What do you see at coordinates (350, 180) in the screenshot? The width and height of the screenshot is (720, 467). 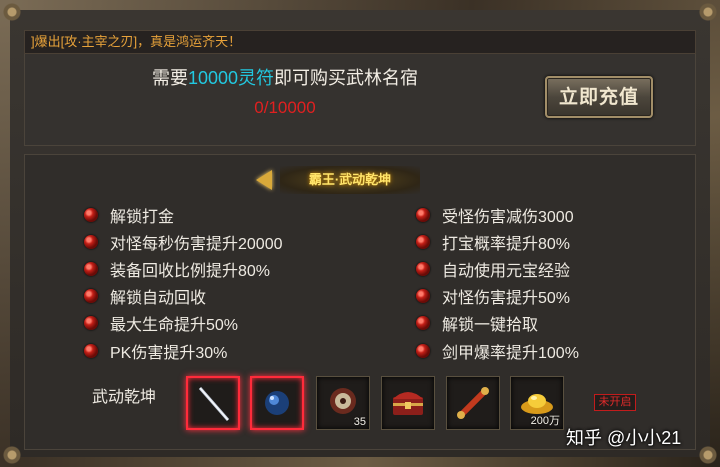 I see `section-title: 霸王·武动乾坤` at bounding box center [350, 180].